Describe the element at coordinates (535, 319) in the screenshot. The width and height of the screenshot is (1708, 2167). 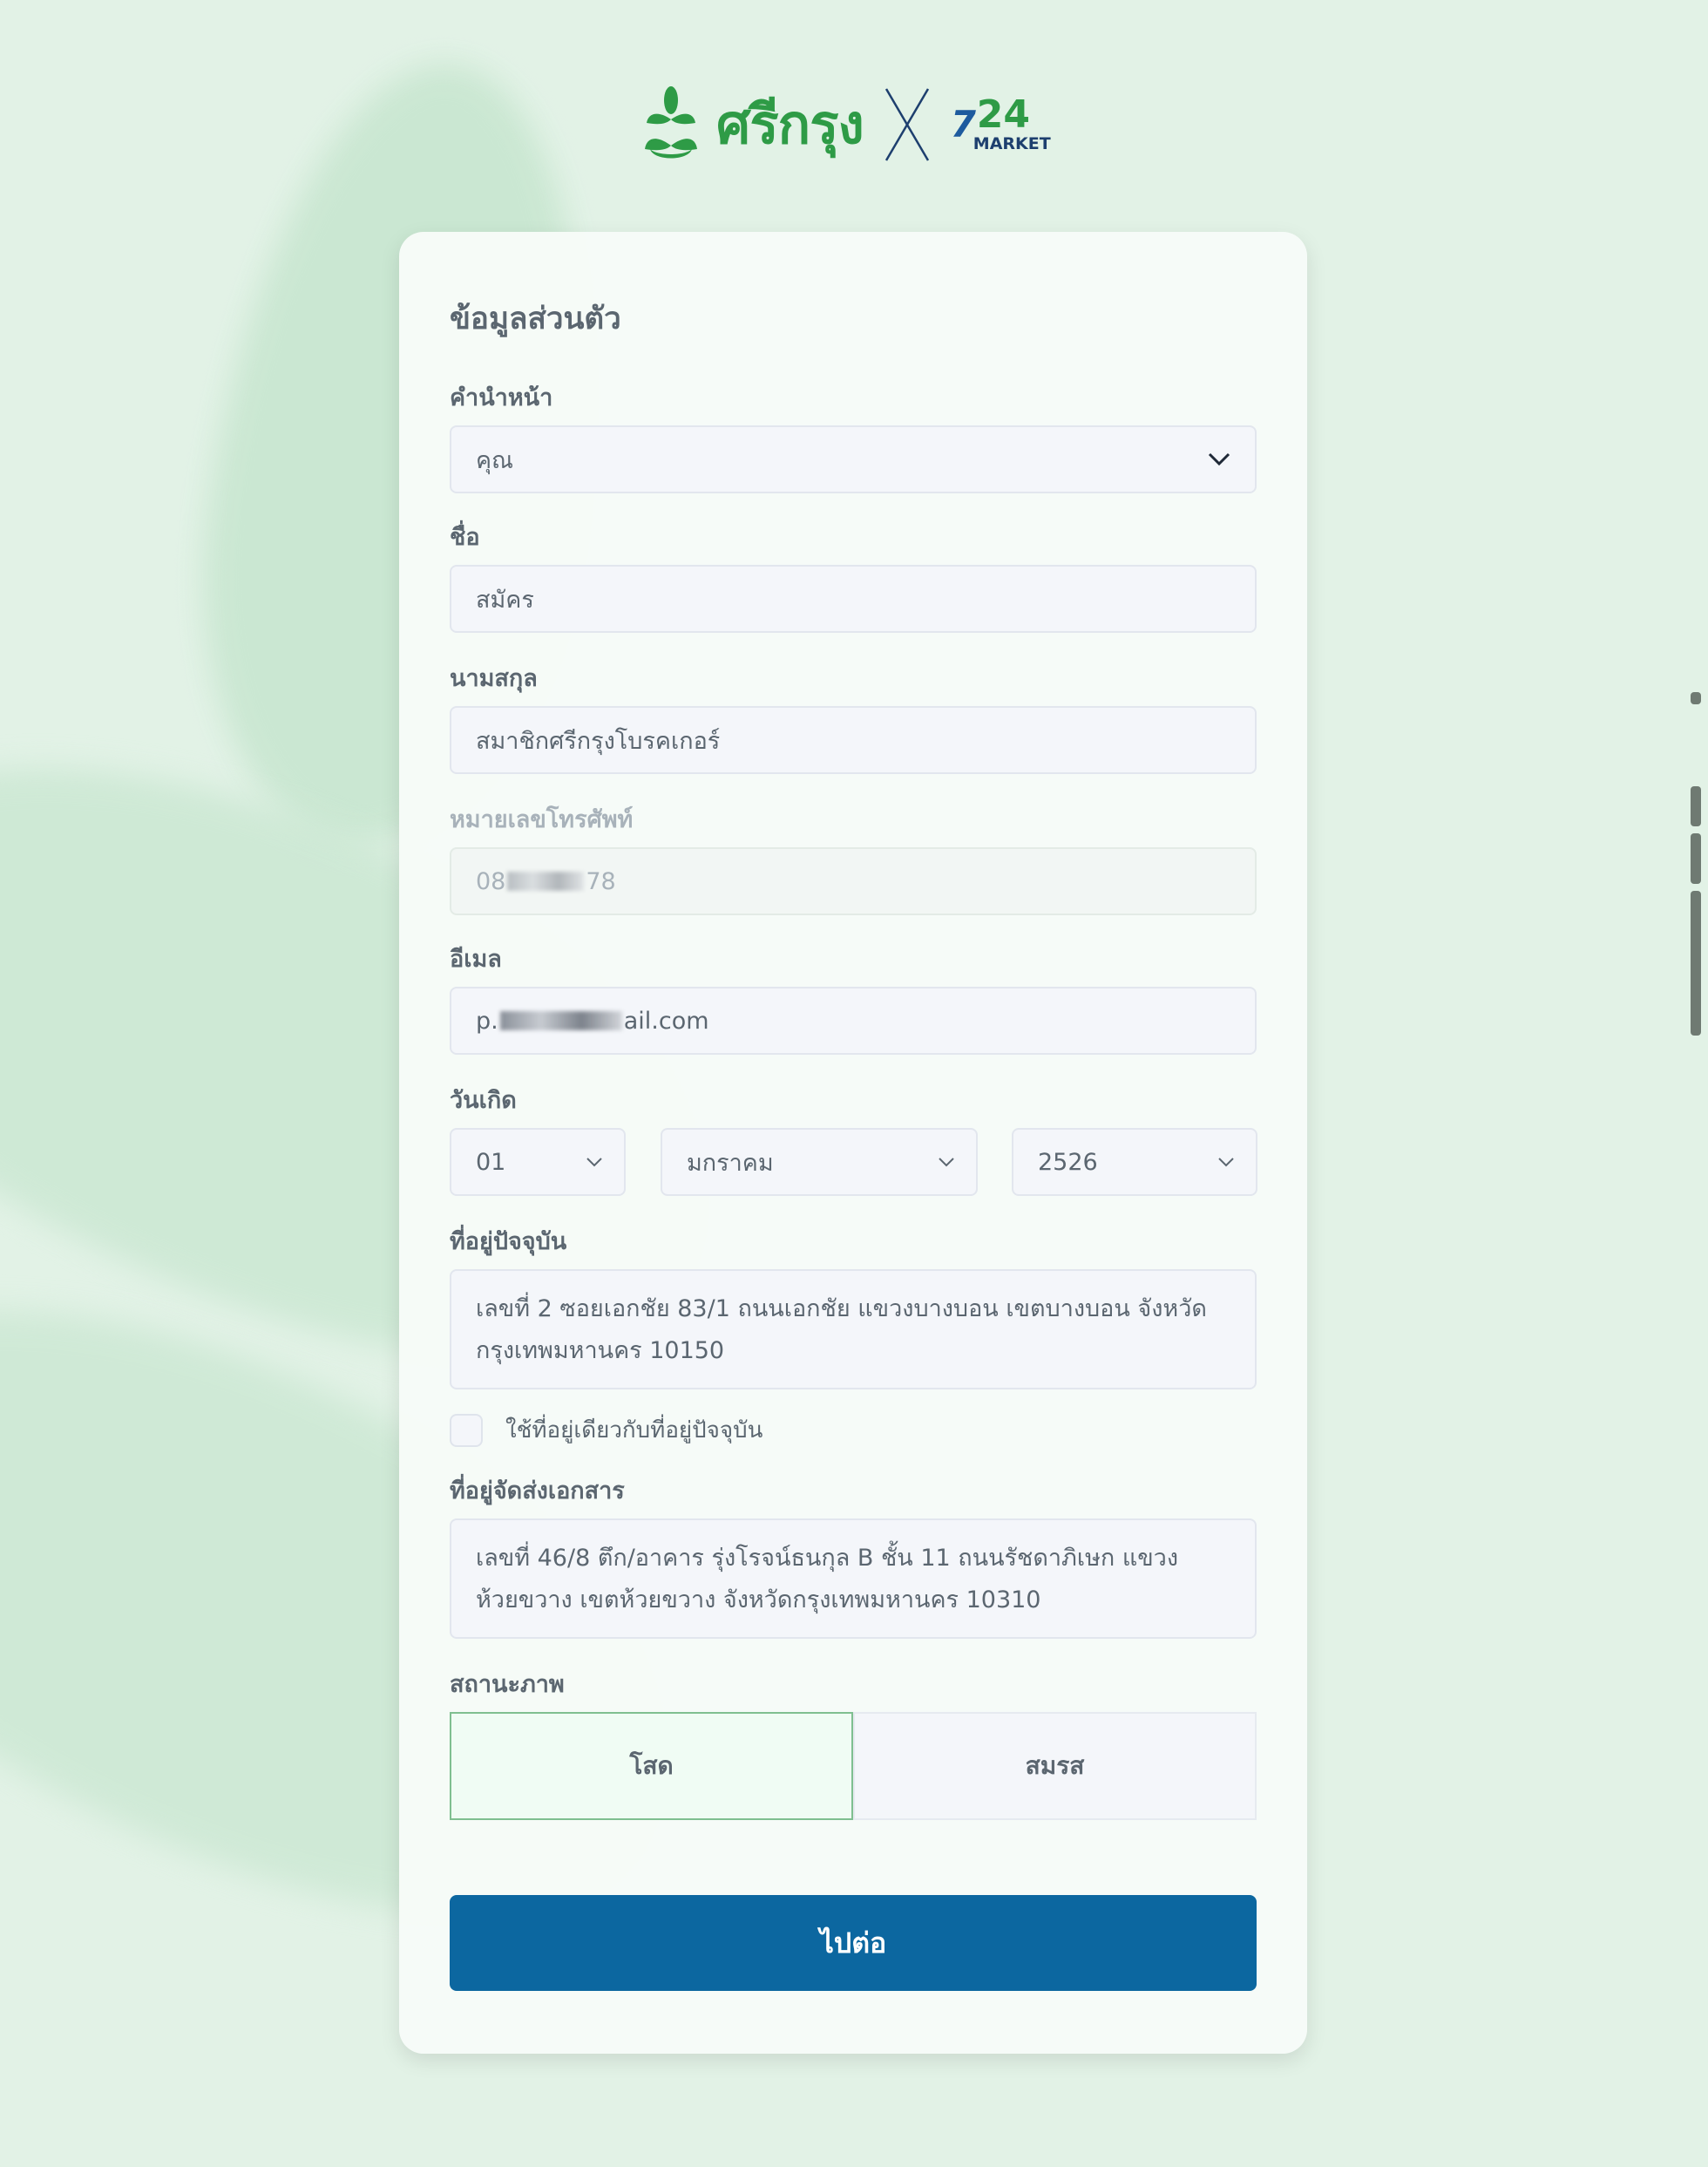
I see `section-title: ข้อมูลส่วนตัว` at that location.